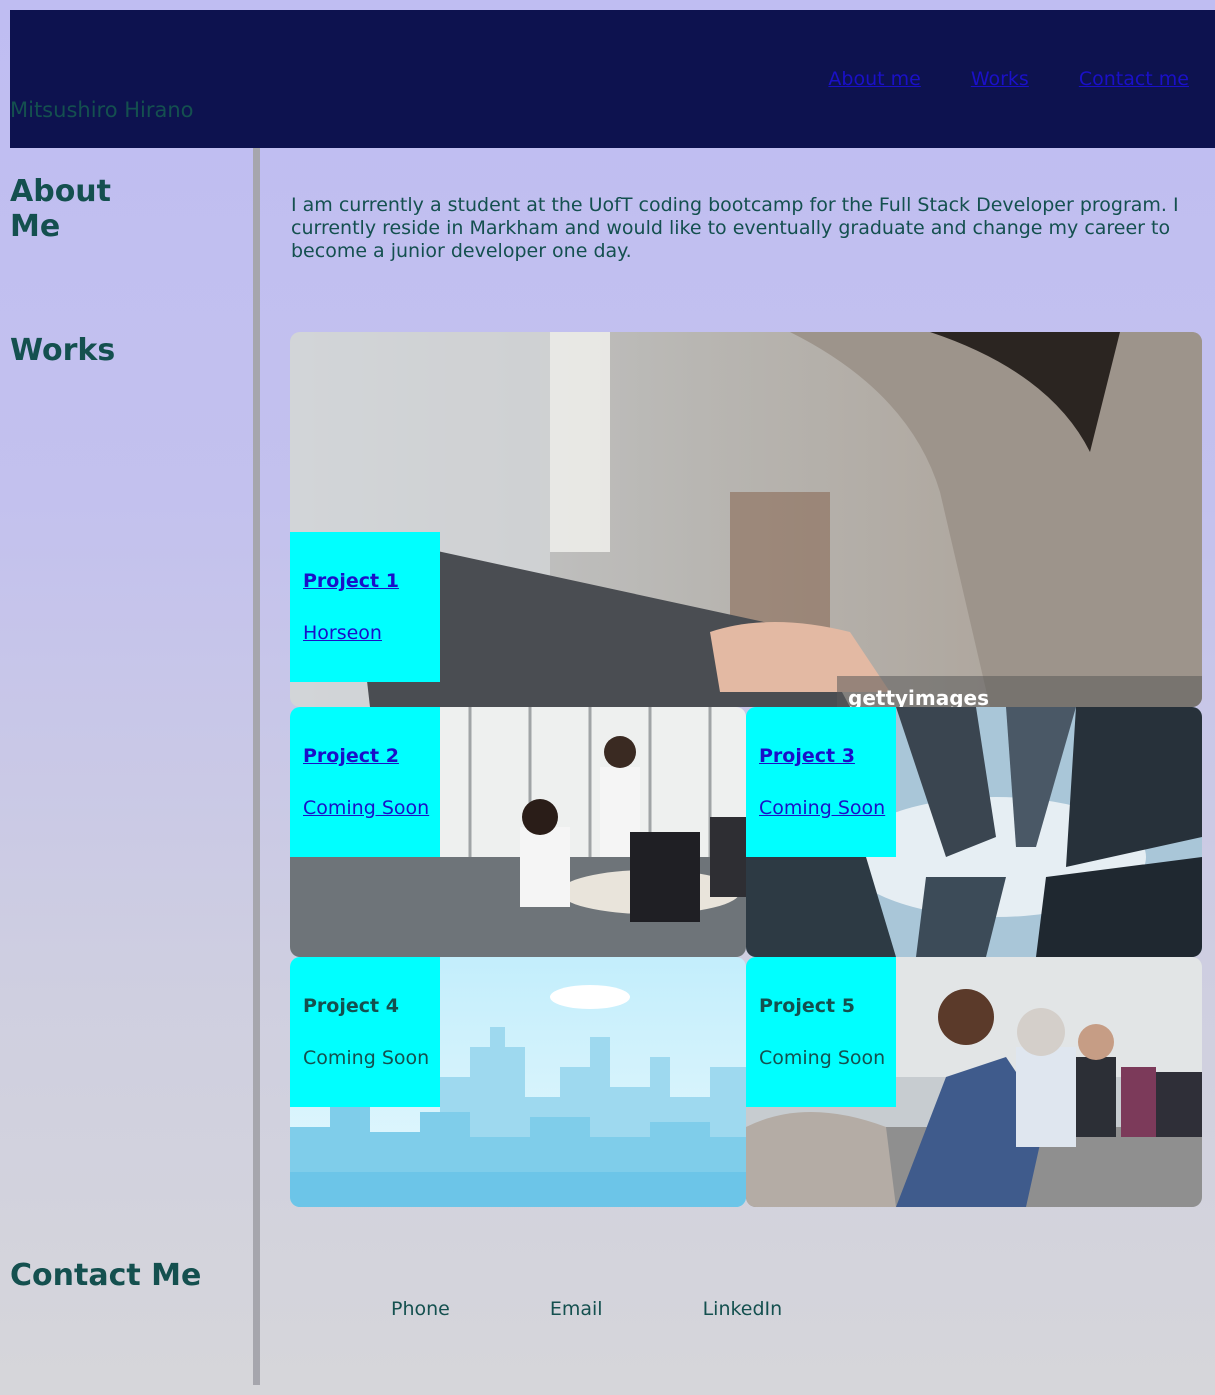 The image size is (1215, 1395). What do you see at coordinates (342, 633) in the screenshot?
I see `project-1-link: Horseon` at bounding box center [342, 633].